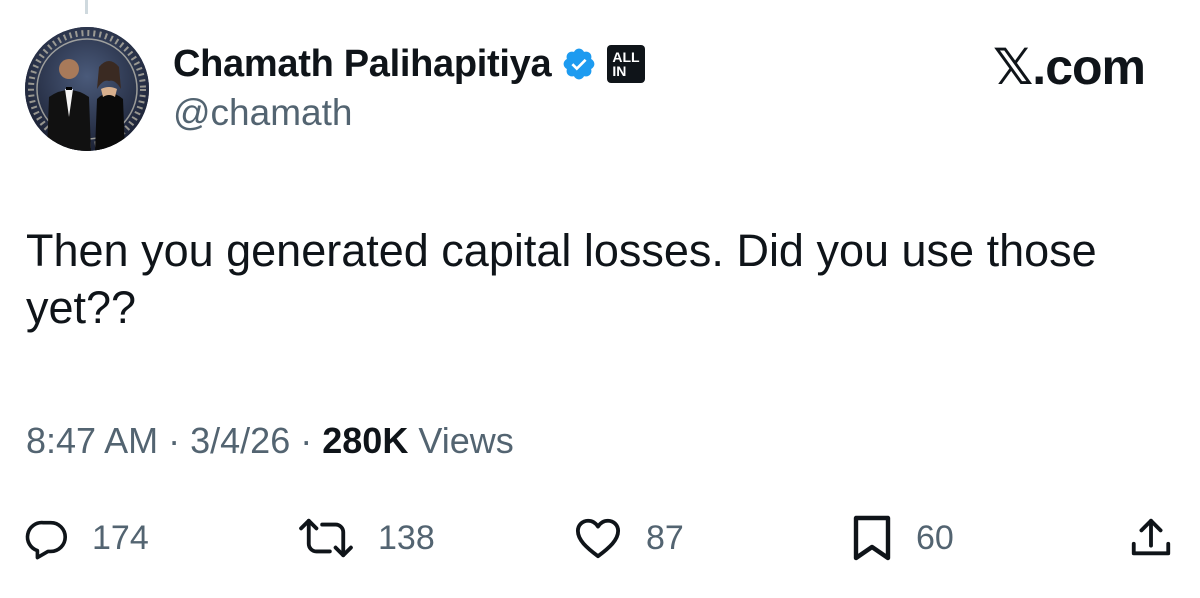 The height and width of the screenshot is (598, 1200). Describe the element at coordinates (46, 540) in the screenshot. I see `reply-icon` at that location.